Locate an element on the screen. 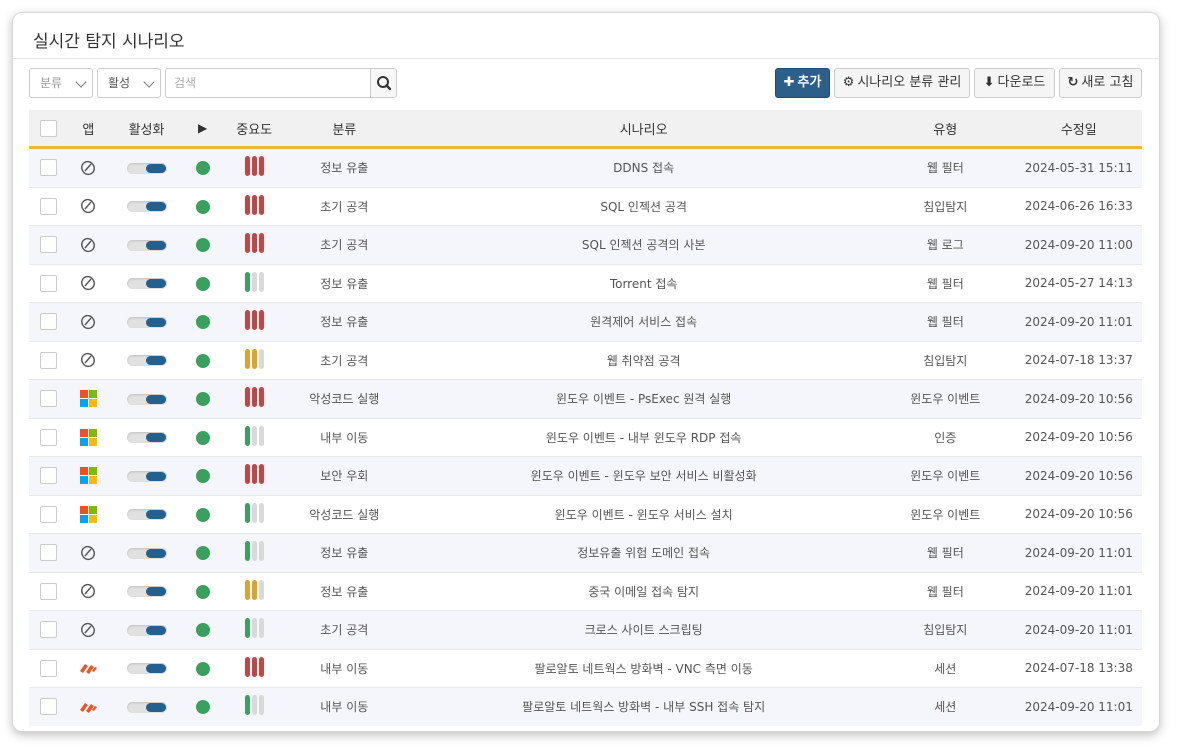 Image resolution: width=1183 pixels, height=755 pixels. type-cell: 윈도우 이벤트 is located at coordinates (945, 514).